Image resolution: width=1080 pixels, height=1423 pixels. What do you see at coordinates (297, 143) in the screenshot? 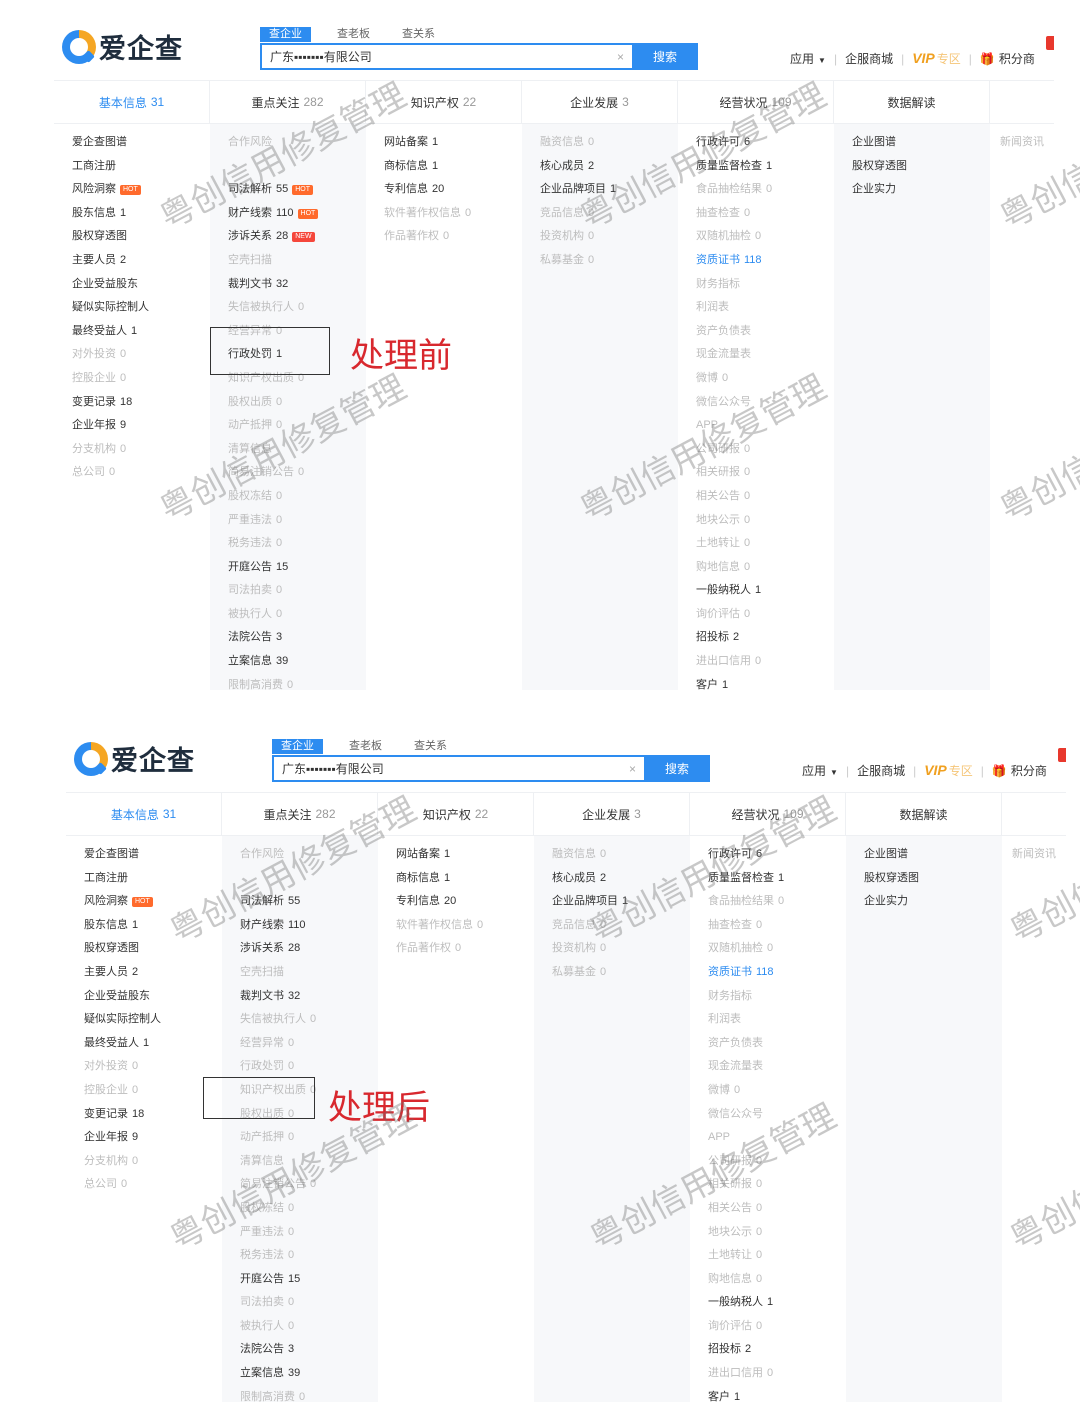
I see `list-item: 合作风险` at bounding box center [297, 143].